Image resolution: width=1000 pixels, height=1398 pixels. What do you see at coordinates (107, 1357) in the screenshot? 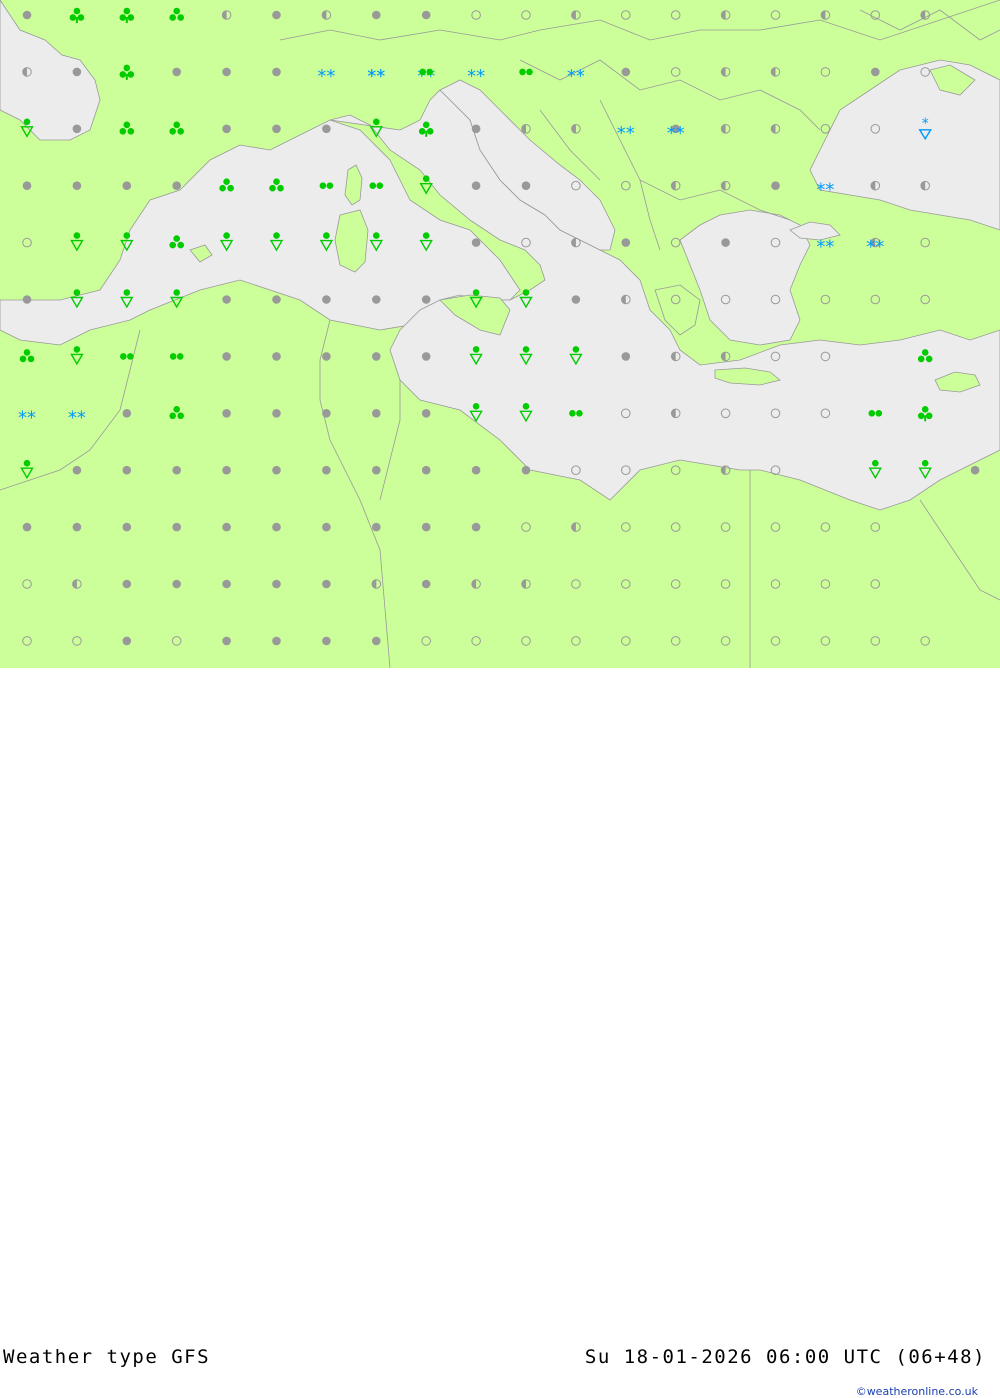
I see `map-title: Weather type GFS` at bounding box center [107, 1357].